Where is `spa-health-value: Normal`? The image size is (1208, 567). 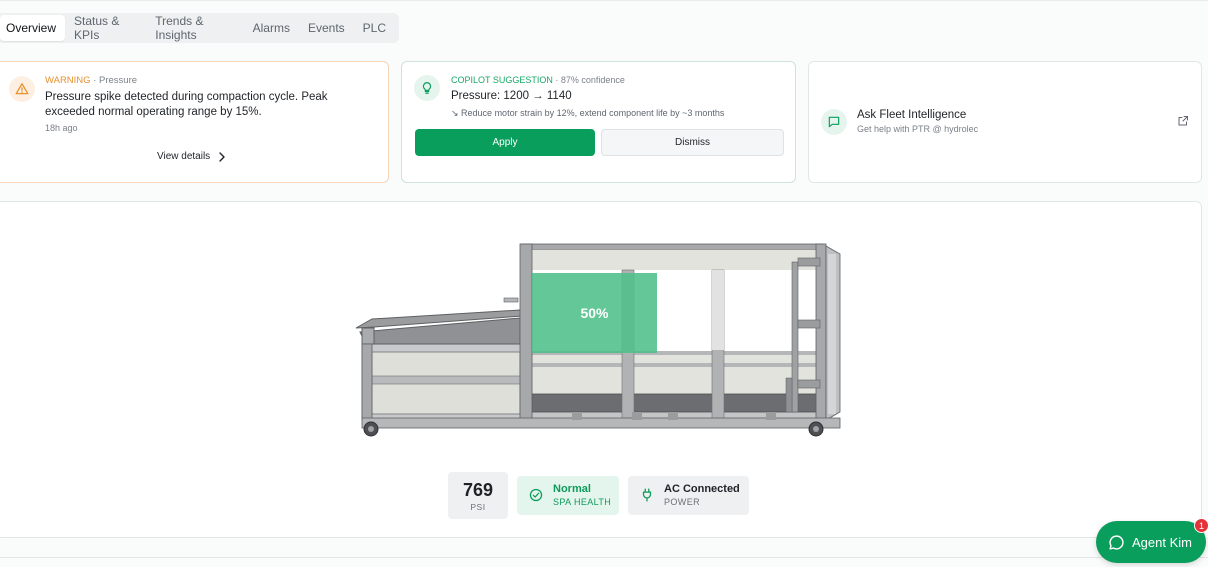 spa-health-value: Normal is located at coordinates (572, 489).